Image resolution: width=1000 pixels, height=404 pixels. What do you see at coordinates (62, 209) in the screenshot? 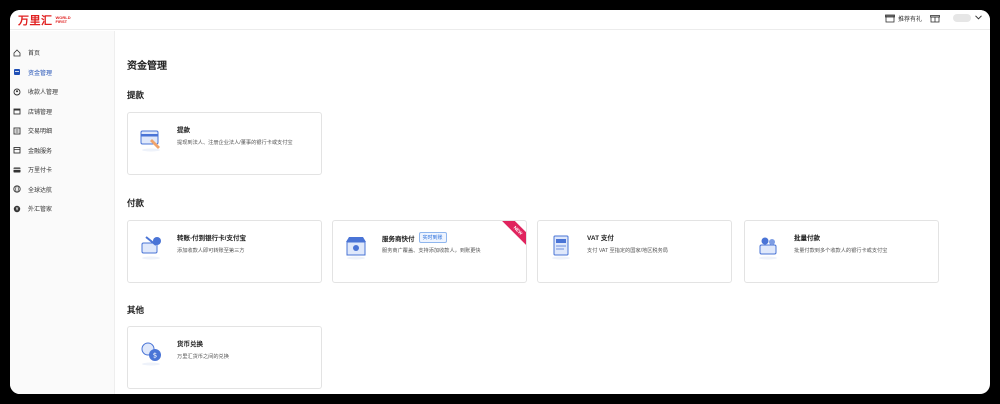
I see `sidebar-item-fx-manager: ¥ 外汇管家` at bounding box center [62, 209].